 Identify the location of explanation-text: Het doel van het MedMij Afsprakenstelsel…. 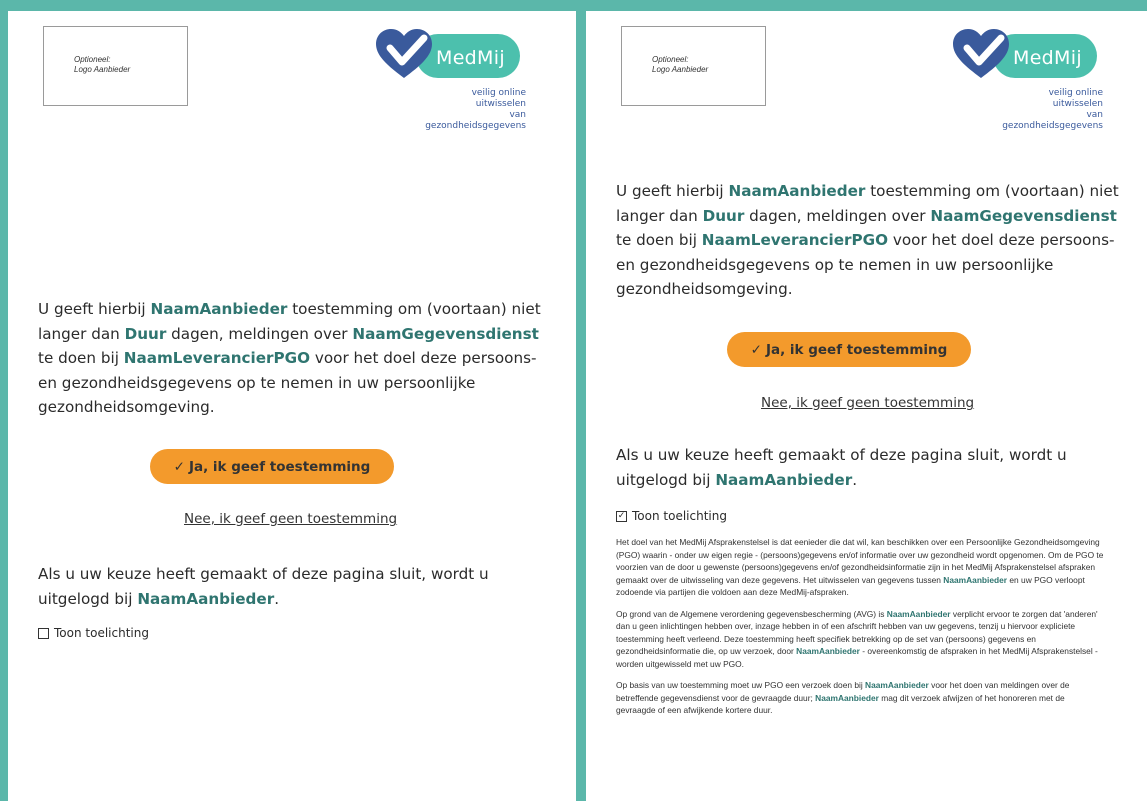
(860, 631).